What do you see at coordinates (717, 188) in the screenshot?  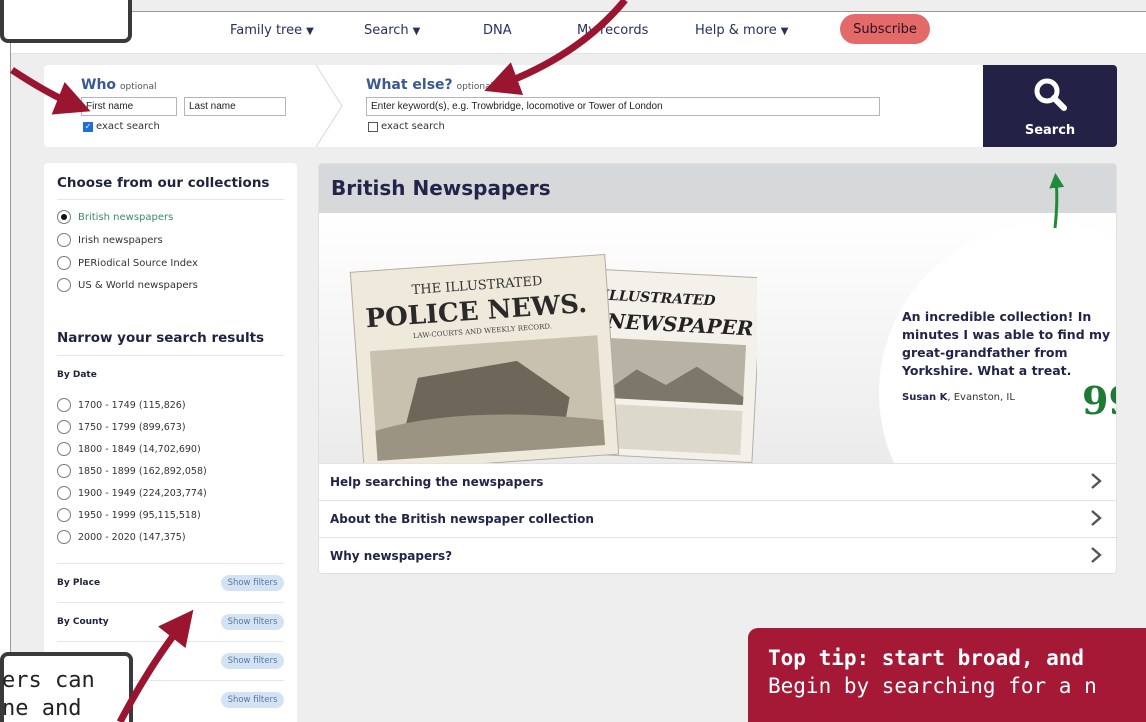 I see `collection-header: British Newspapers` at bounding box center [717, 188].